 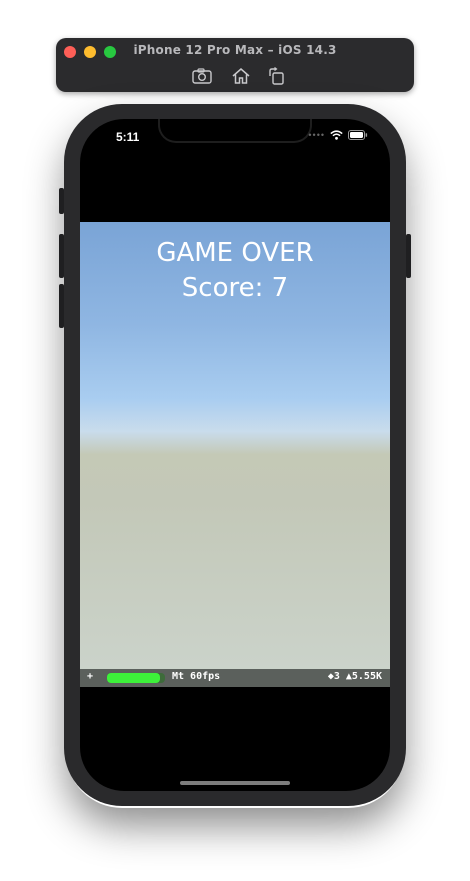 I want to click on screenshot-button, so click(x=202, y=76).